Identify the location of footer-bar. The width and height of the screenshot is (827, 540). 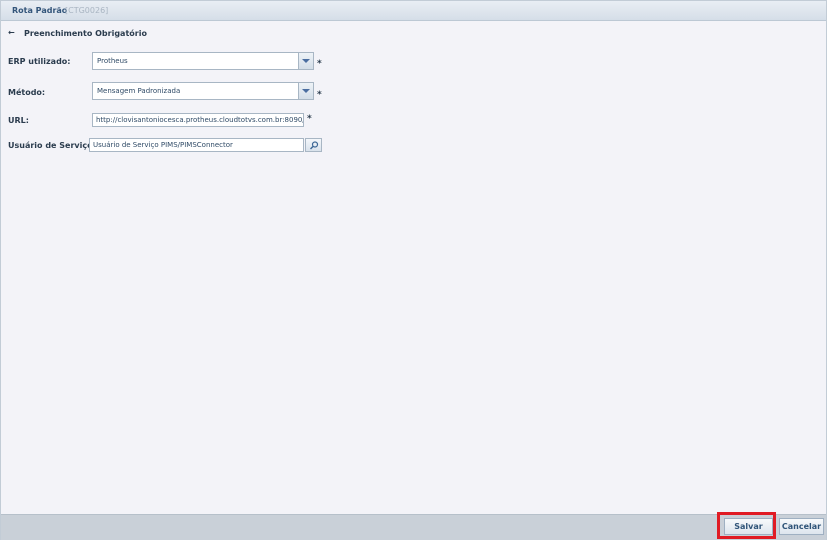
(413, 527).